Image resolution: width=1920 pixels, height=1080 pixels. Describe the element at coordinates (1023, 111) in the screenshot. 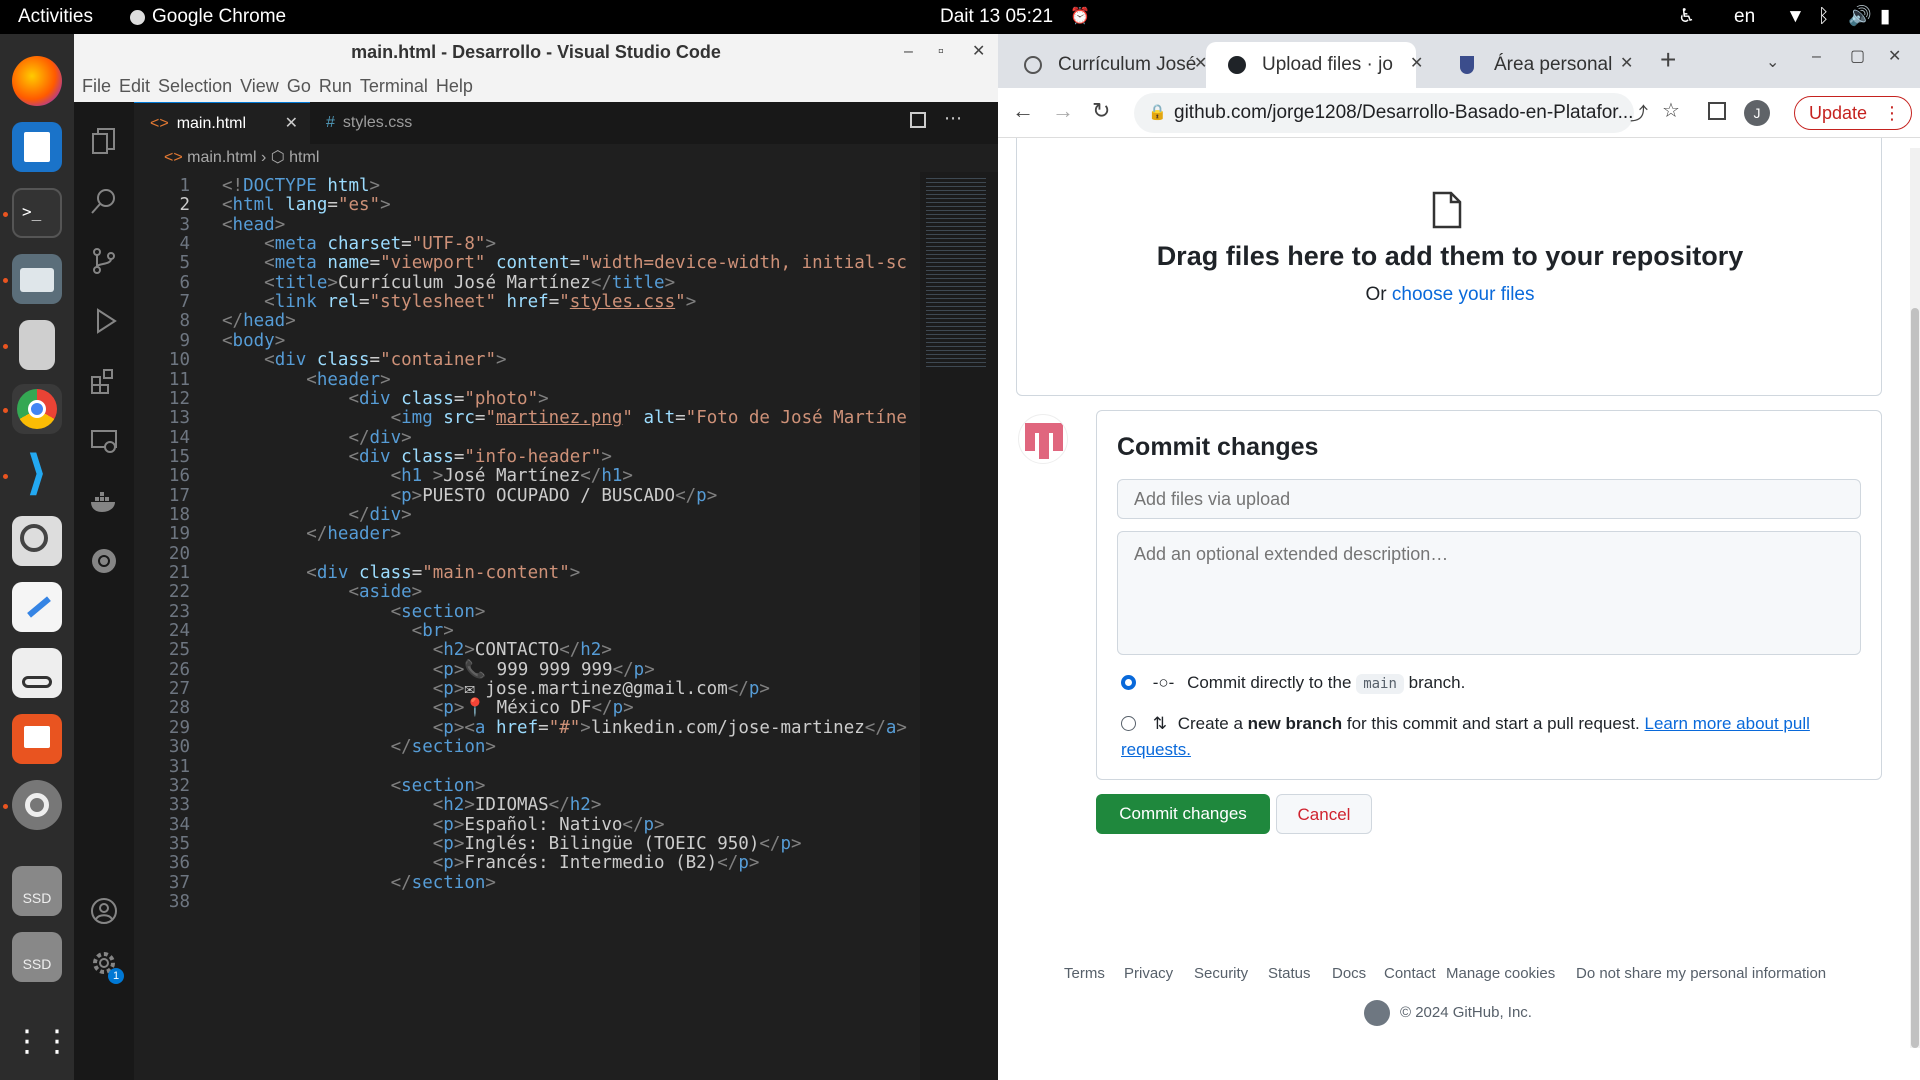

I see `back-icon: ←` at that location.